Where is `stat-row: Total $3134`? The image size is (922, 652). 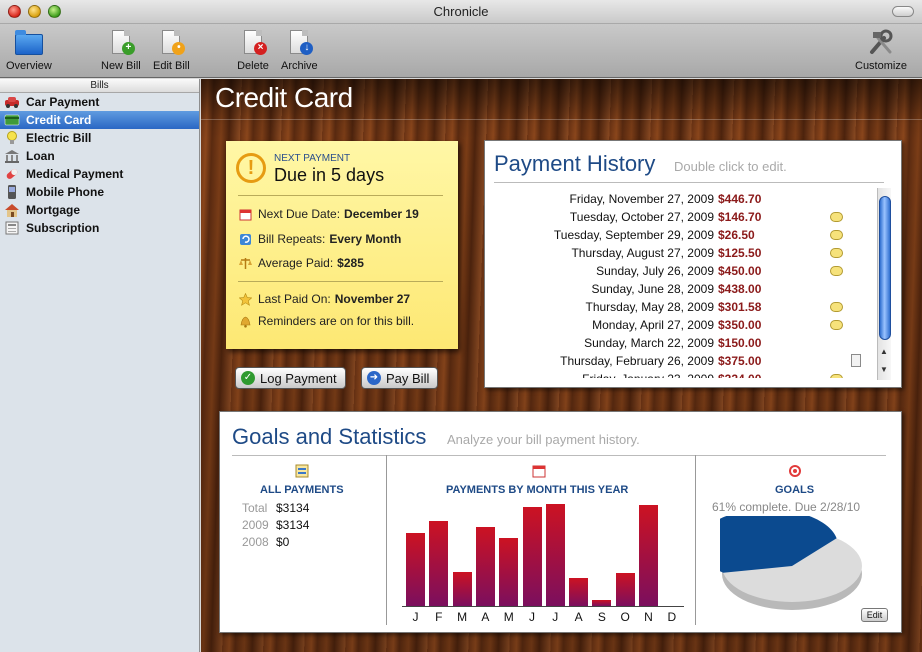 stat-row: Total $3134 is located at coordinates (276, 508).